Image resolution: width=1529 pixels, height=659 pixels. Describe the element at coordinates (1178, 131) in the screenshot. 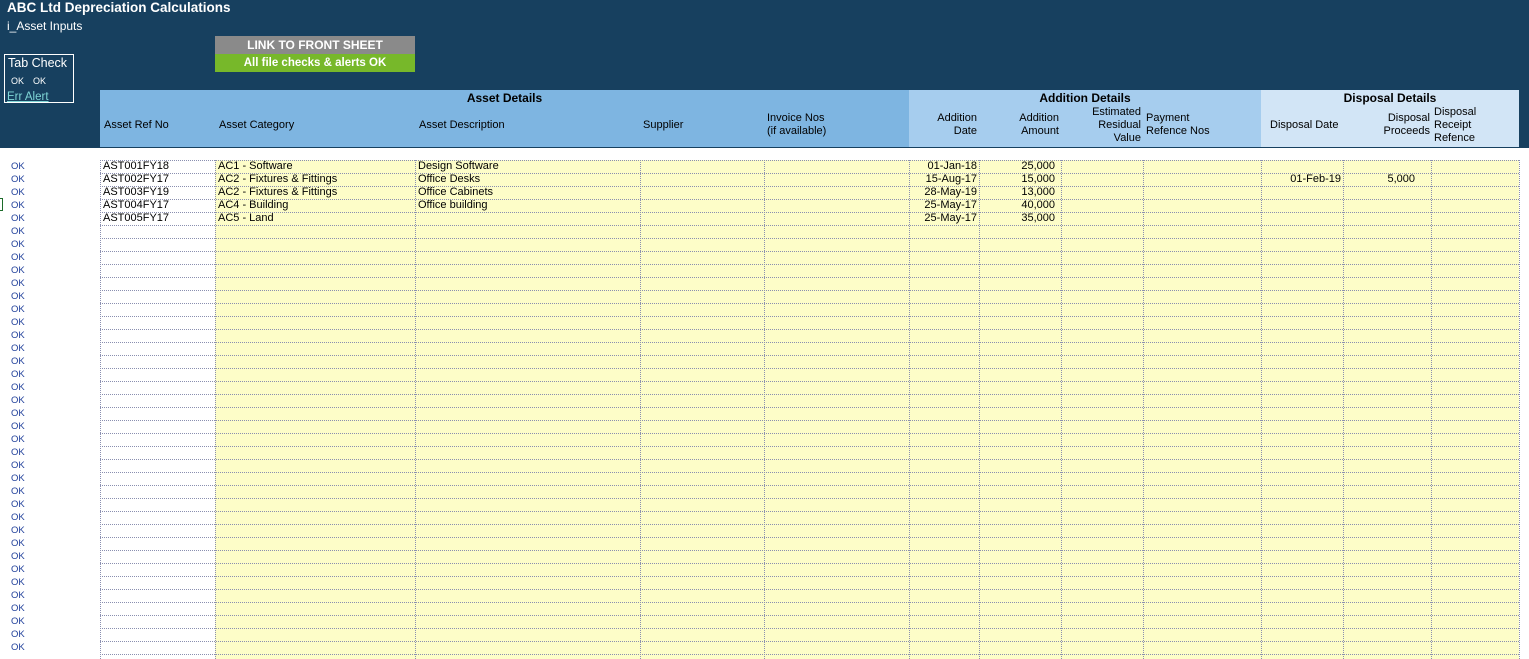

I see `col-payment-line2: Refence Nos` at that location.